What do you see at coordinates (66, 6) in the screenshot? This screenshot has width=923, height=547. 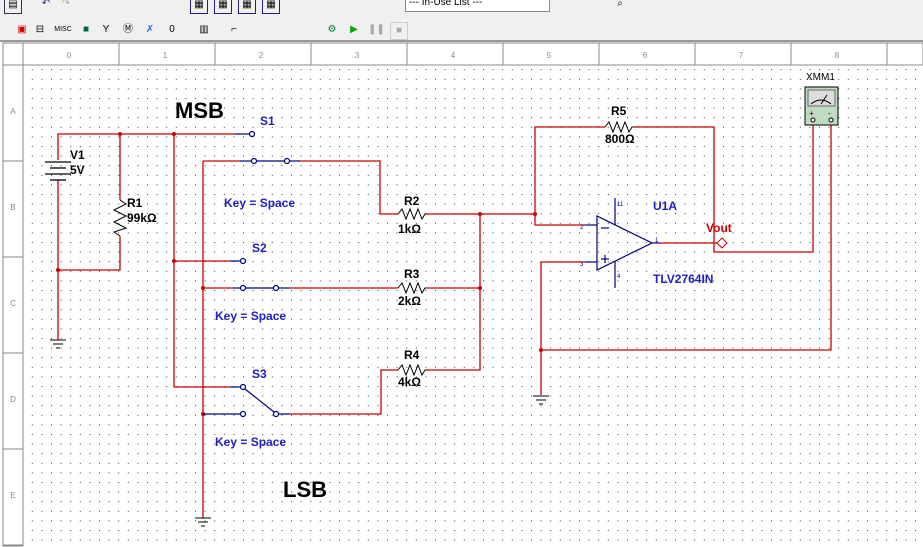 I see `redo-icon: ↷` at bounding box center [66, 6].